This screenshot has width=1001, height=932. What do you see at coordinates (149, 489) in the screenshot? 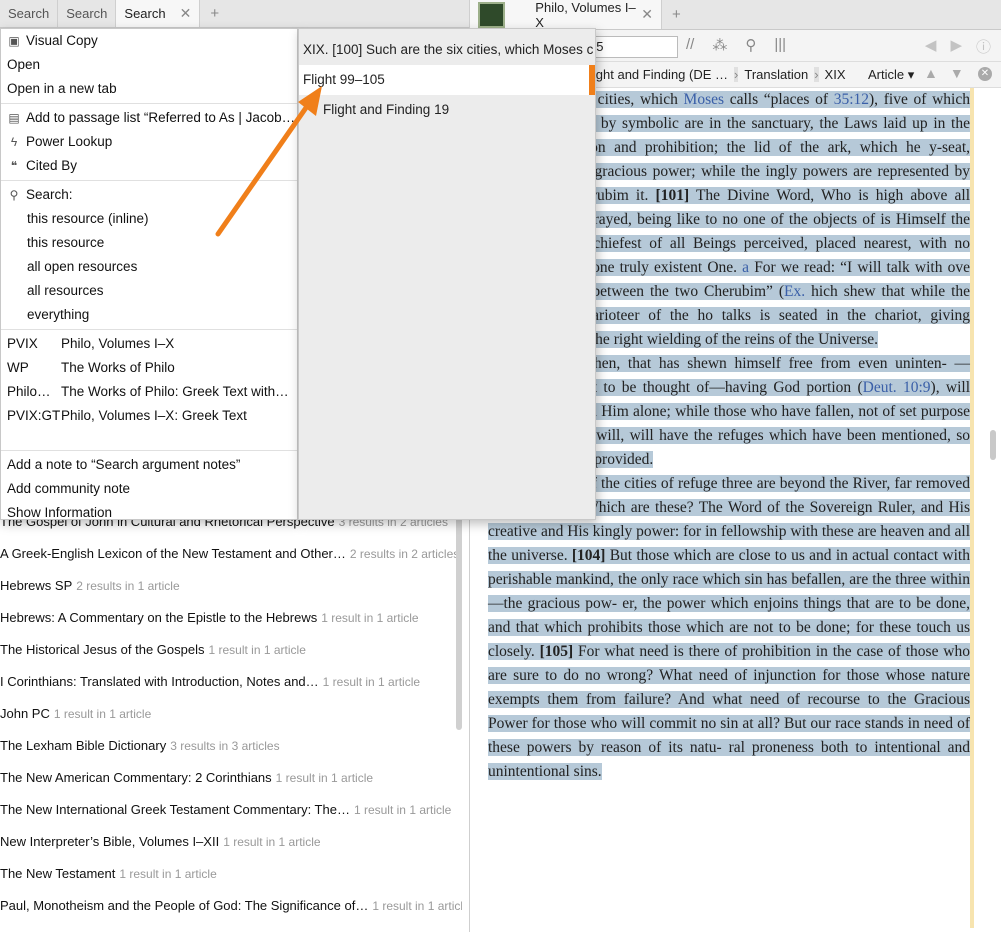
I see `menu-community-note: Add community note` at bounding box center [149, 489].